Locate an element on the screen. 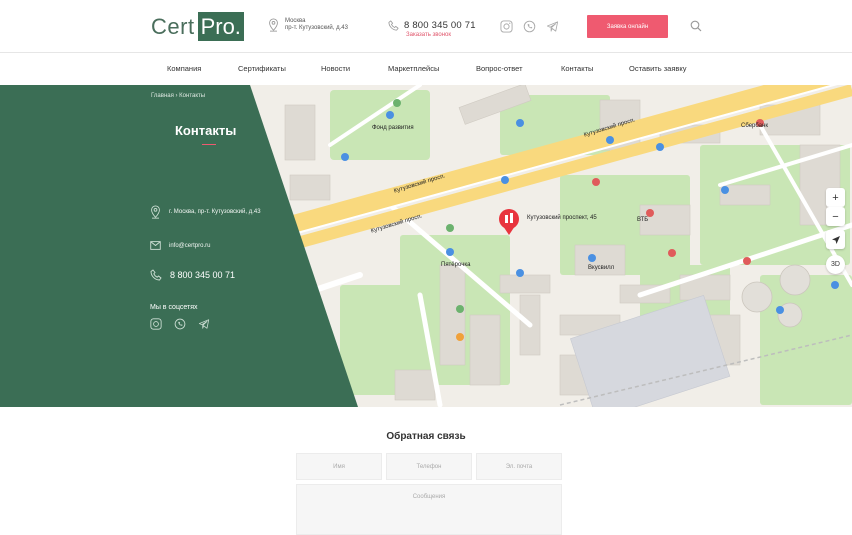 The image size is (852, 535). nav-item-news: Новости is located at coordinates (335, 68).